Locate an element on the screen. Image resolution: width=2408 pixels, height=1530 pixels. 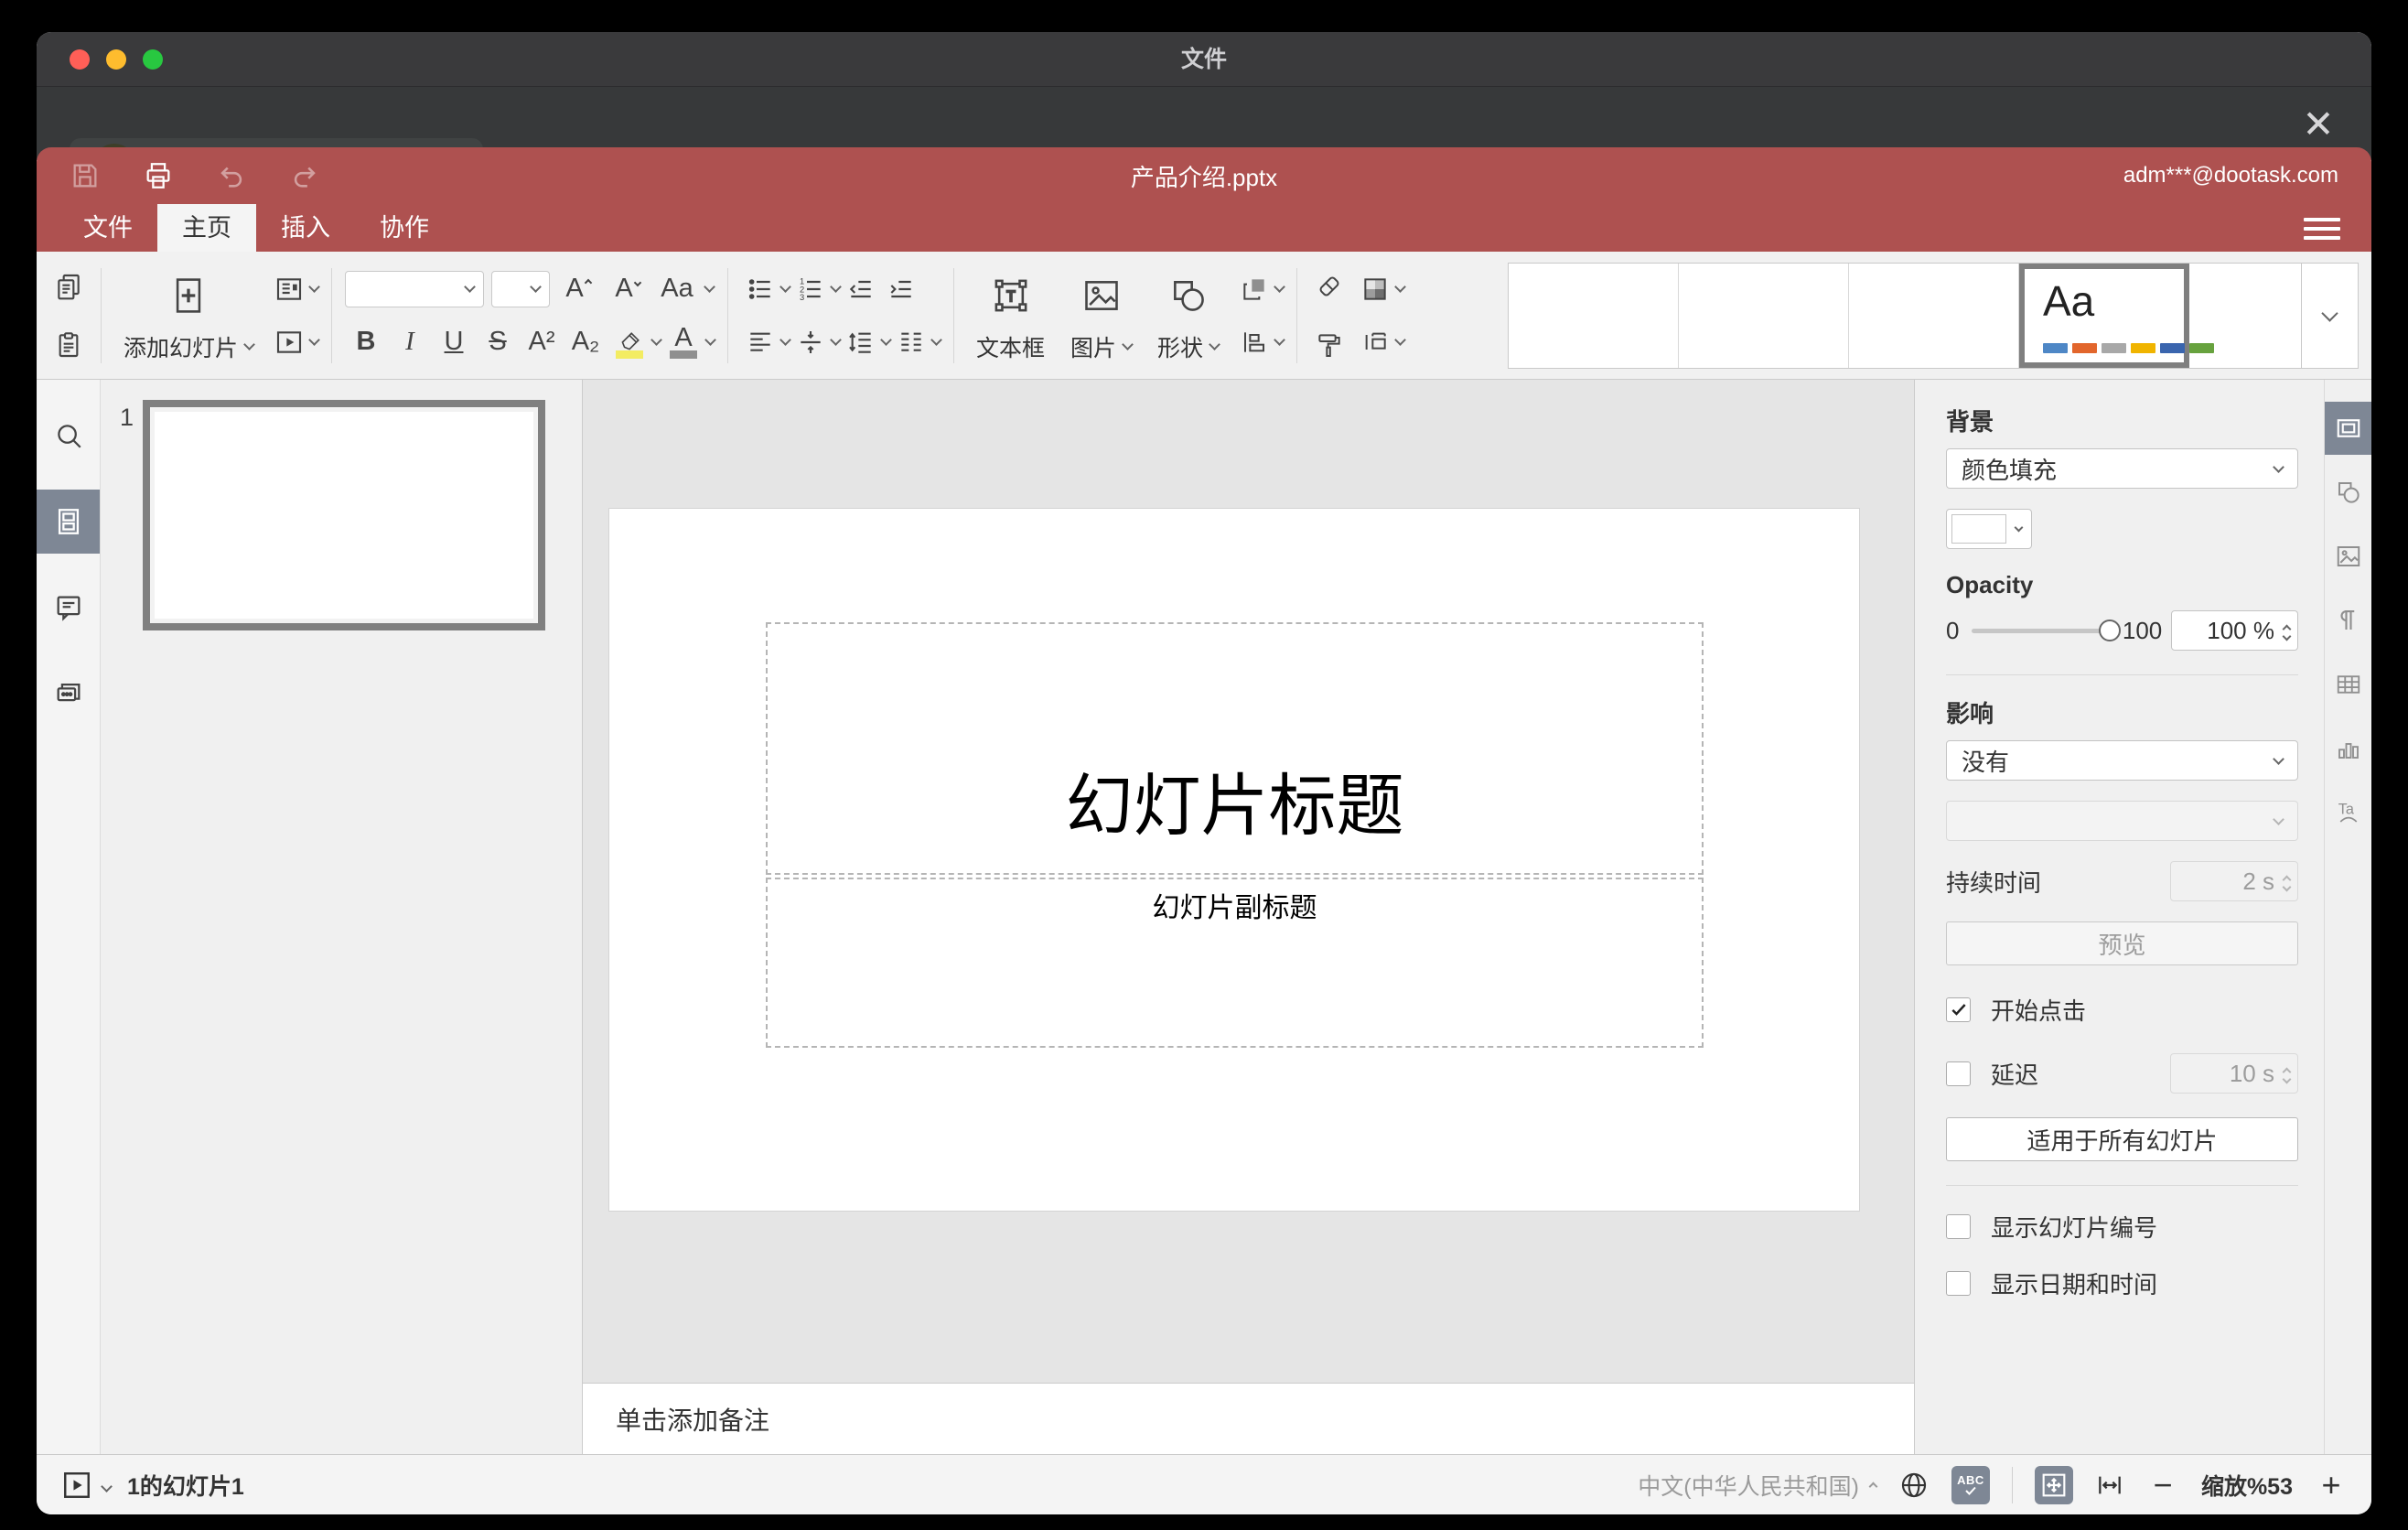
image-button: 图片 is located at coordinates (1101, 315).